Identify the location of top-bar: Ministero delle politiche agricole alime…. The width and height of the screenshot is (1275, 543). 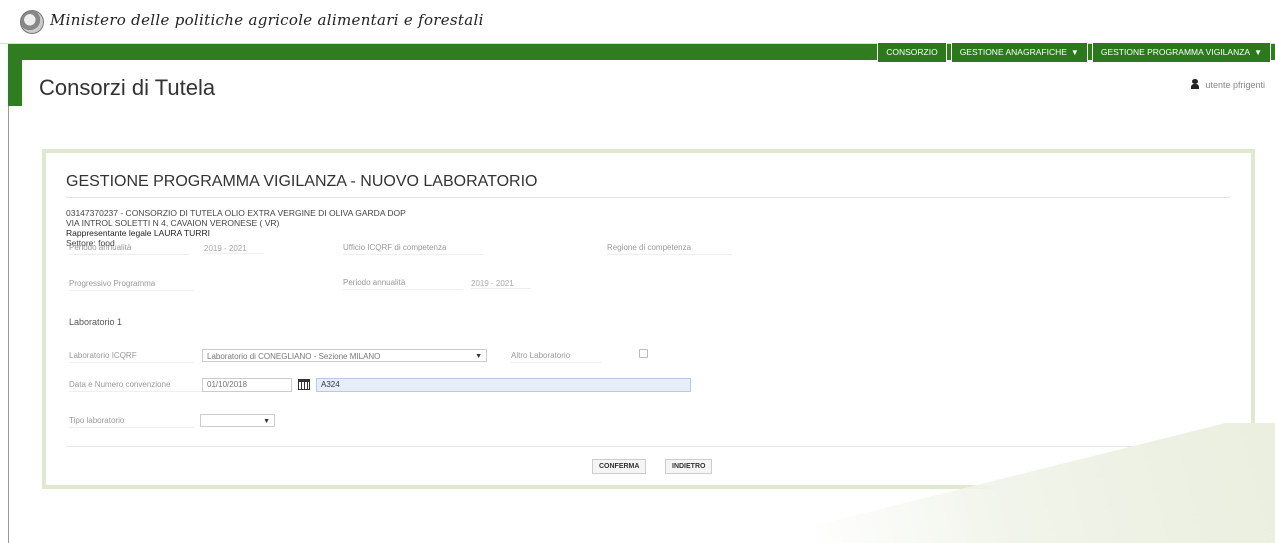
(637, 22).